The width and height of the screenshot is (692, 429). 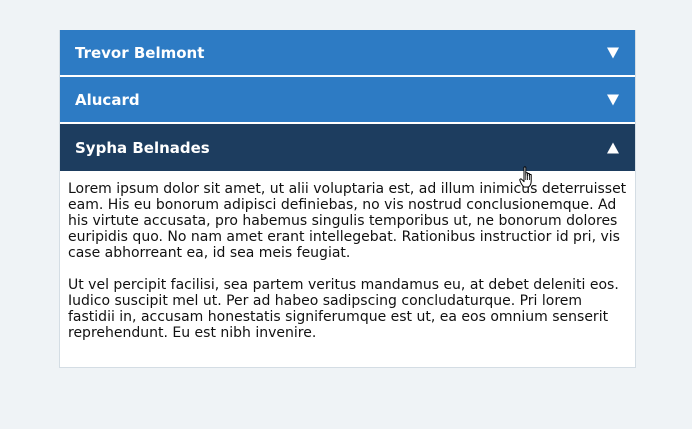 I want to click on accordion-title: Trevor Belmont, so click(x=140, y=52).